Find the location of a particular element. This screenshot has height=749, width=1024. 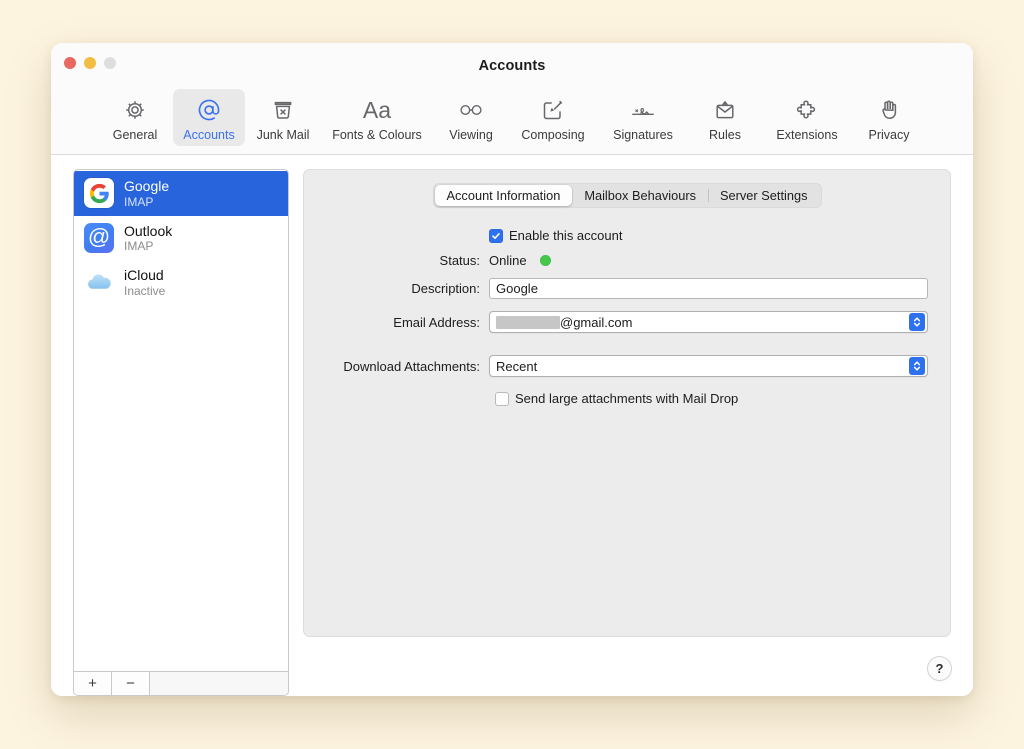

account-text-google: Google IMAP is located at coordinates (146, 193).